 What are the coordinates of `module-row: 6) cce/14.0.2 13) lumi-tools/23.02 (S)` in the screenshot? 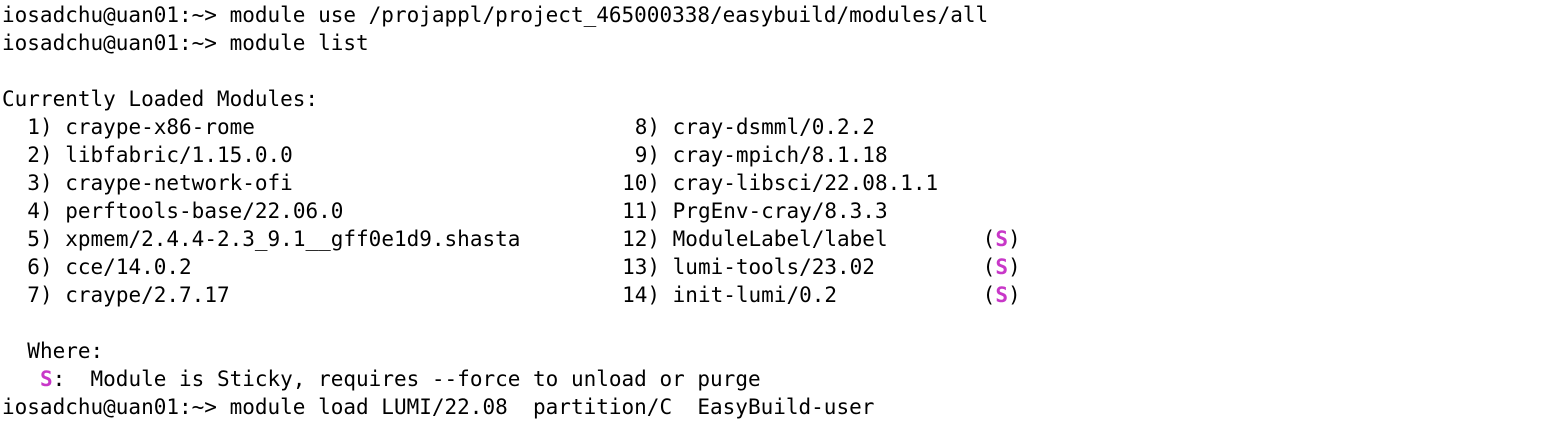 It's located at (780, 267).